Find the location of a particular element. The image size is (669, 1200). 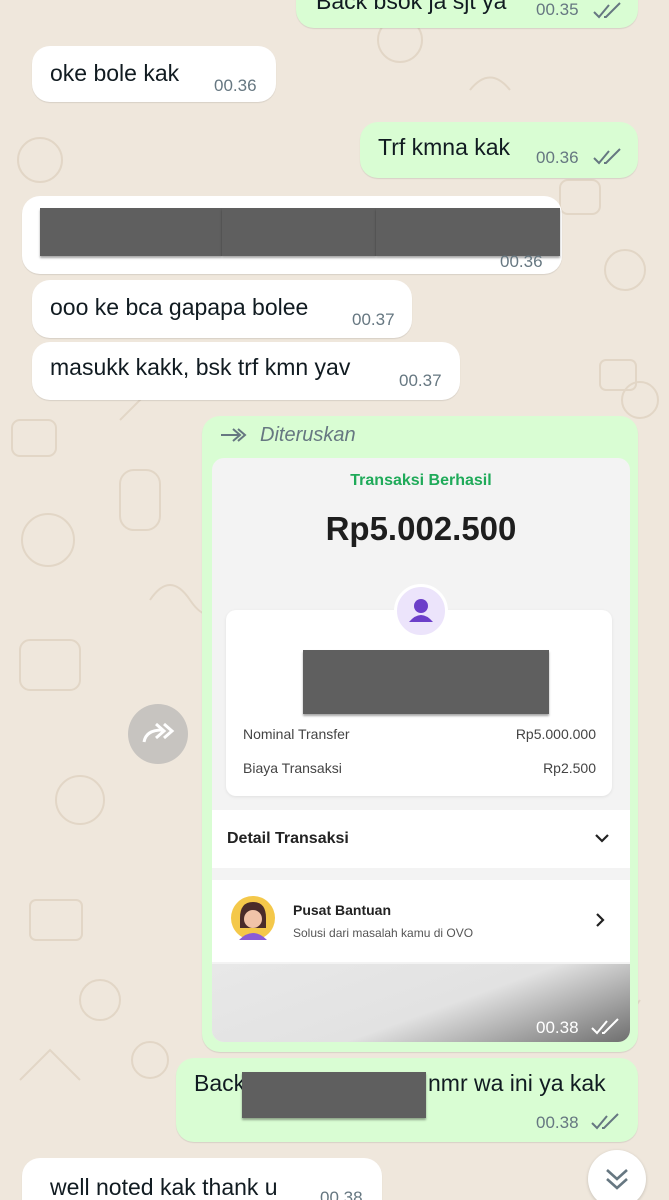

message-bubble-outgoing: Back bsok ja sjt ya 00.35 is located at coordinates (467, 14).